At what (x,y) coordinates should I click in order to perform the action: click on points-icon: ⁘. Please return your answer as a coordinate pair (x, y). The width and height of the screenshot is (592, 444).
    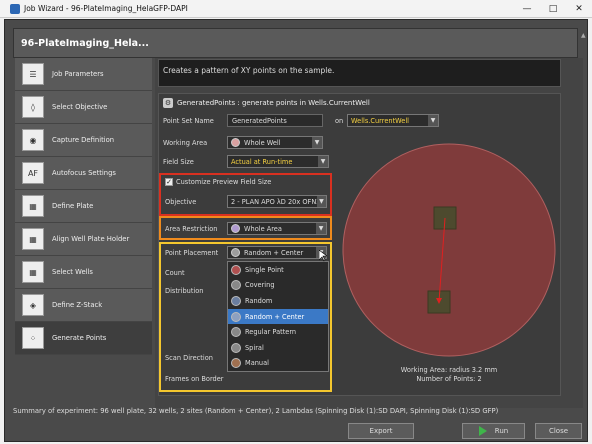
    Looking at the image, I should click on (33, 338).